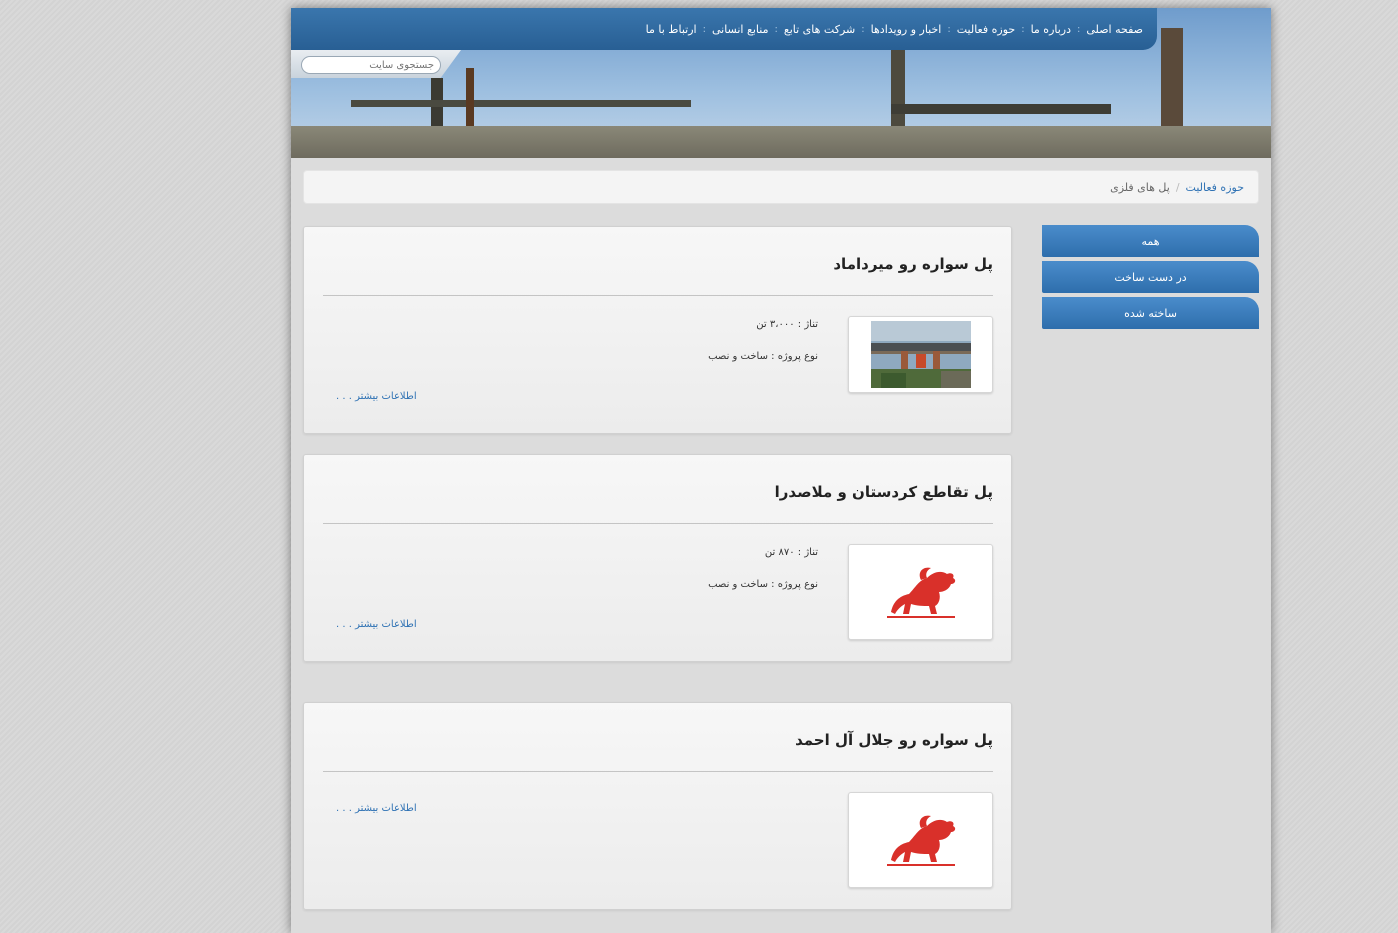 The width and height of the screenshot is (1398, 933). What do you see at coordinates (1215, 187) in the screenshot?
I see `breadcrumb-parent-link: حوزه فعالیت` at bounding box center [1215, 187].